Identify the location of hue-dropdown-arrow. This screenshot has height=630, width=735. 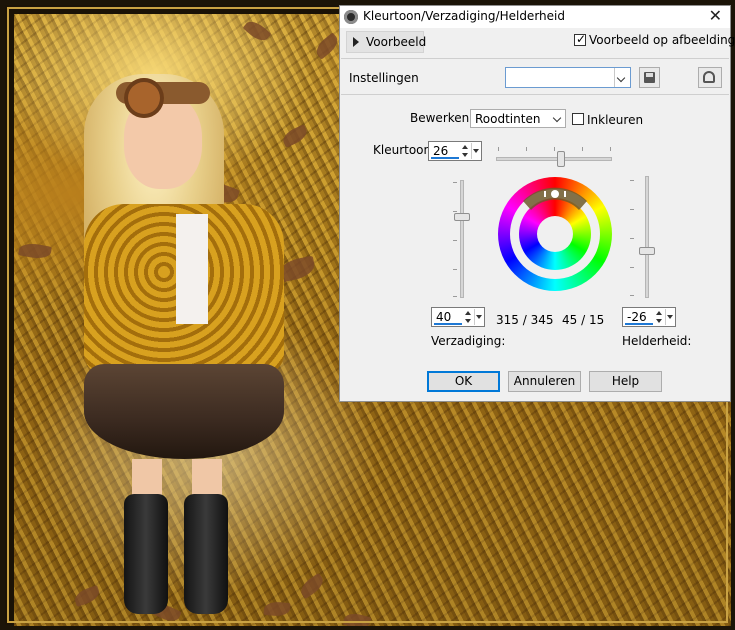
(476, 151).